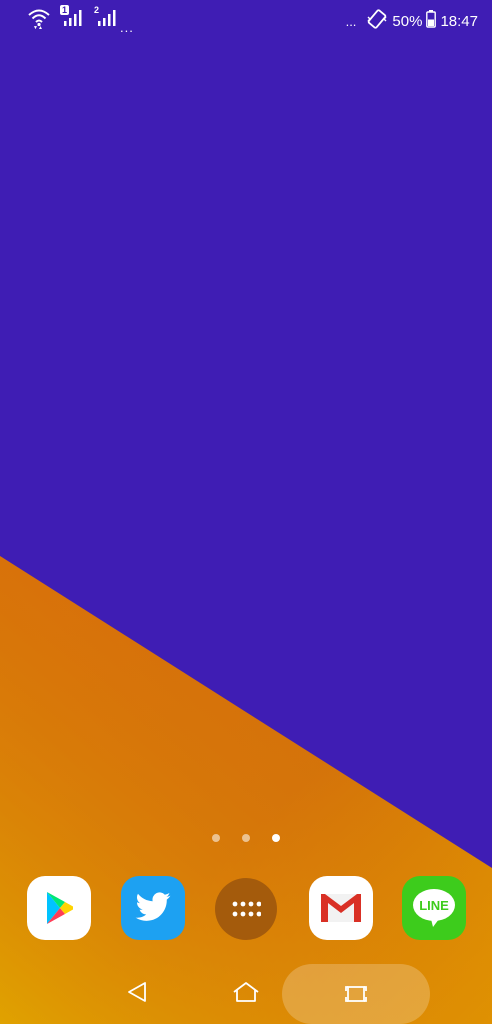 The height and width of the screenshot is (1024, 492). What do you see at coordinates (106, 16) in the screenshot?
I see `sim2-signal-icon: 2` at bounding box center [106, 16].